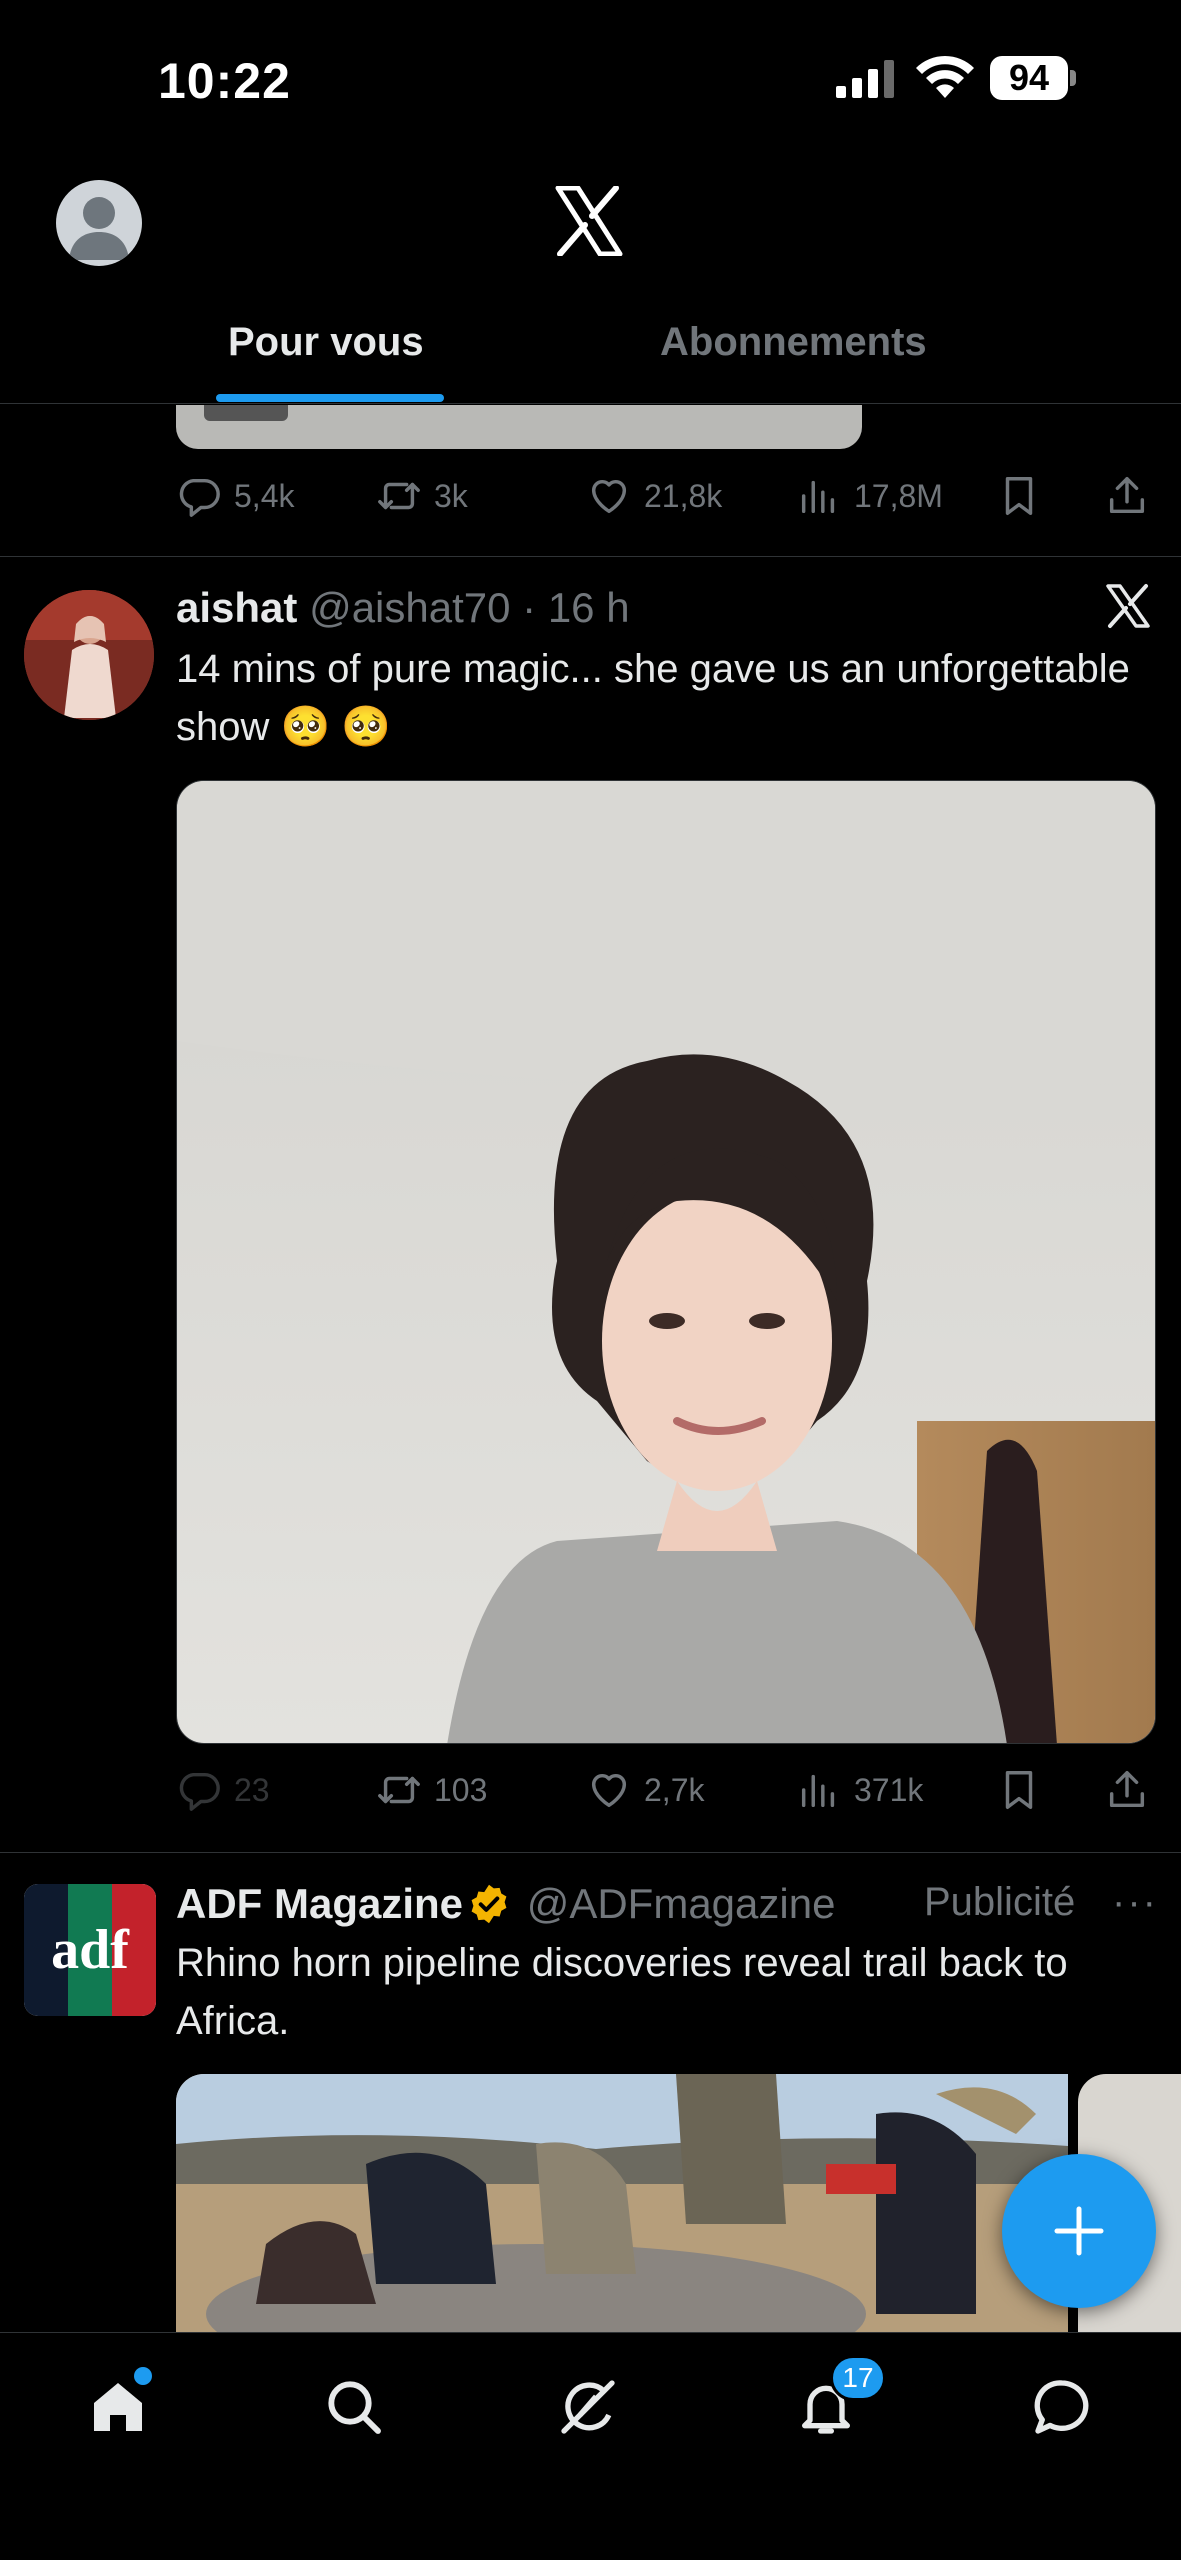 The image size is (1181, 2560). Describe the element at coordinates (589, 221) in the screenshot. I see `x-logo-icon` at that location.